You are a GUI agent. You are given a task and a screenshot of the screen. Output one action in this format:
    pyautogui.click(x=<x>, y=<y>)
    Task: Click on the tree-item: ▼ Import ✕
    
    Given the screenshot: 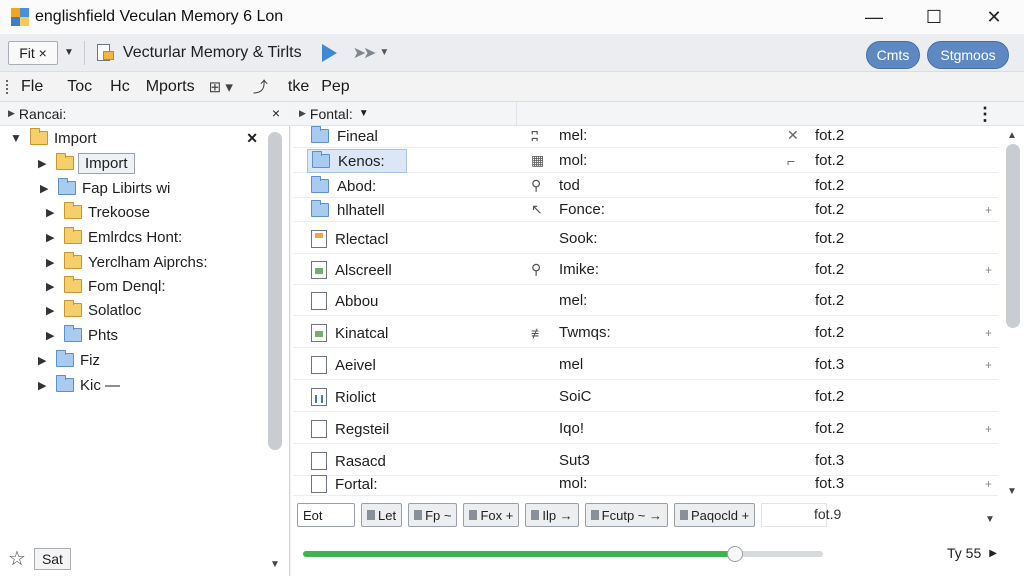 What is the action you would take?
    pyautogui.click(x=131, y=138)
    